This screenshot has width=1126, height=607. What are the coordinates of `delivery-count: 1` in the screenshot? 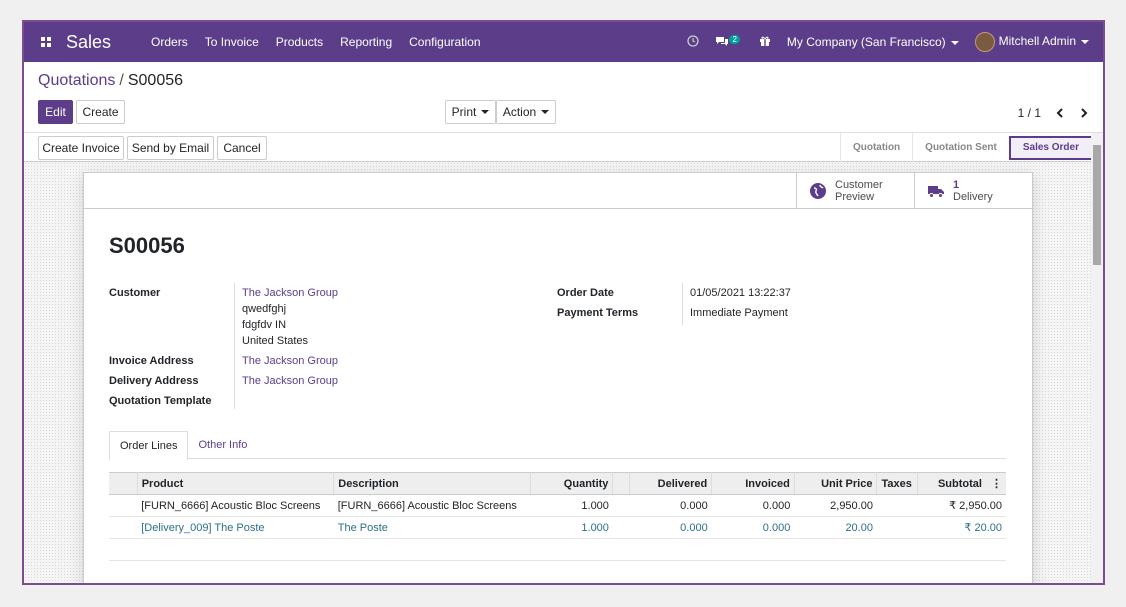 It's located at (956, 185).